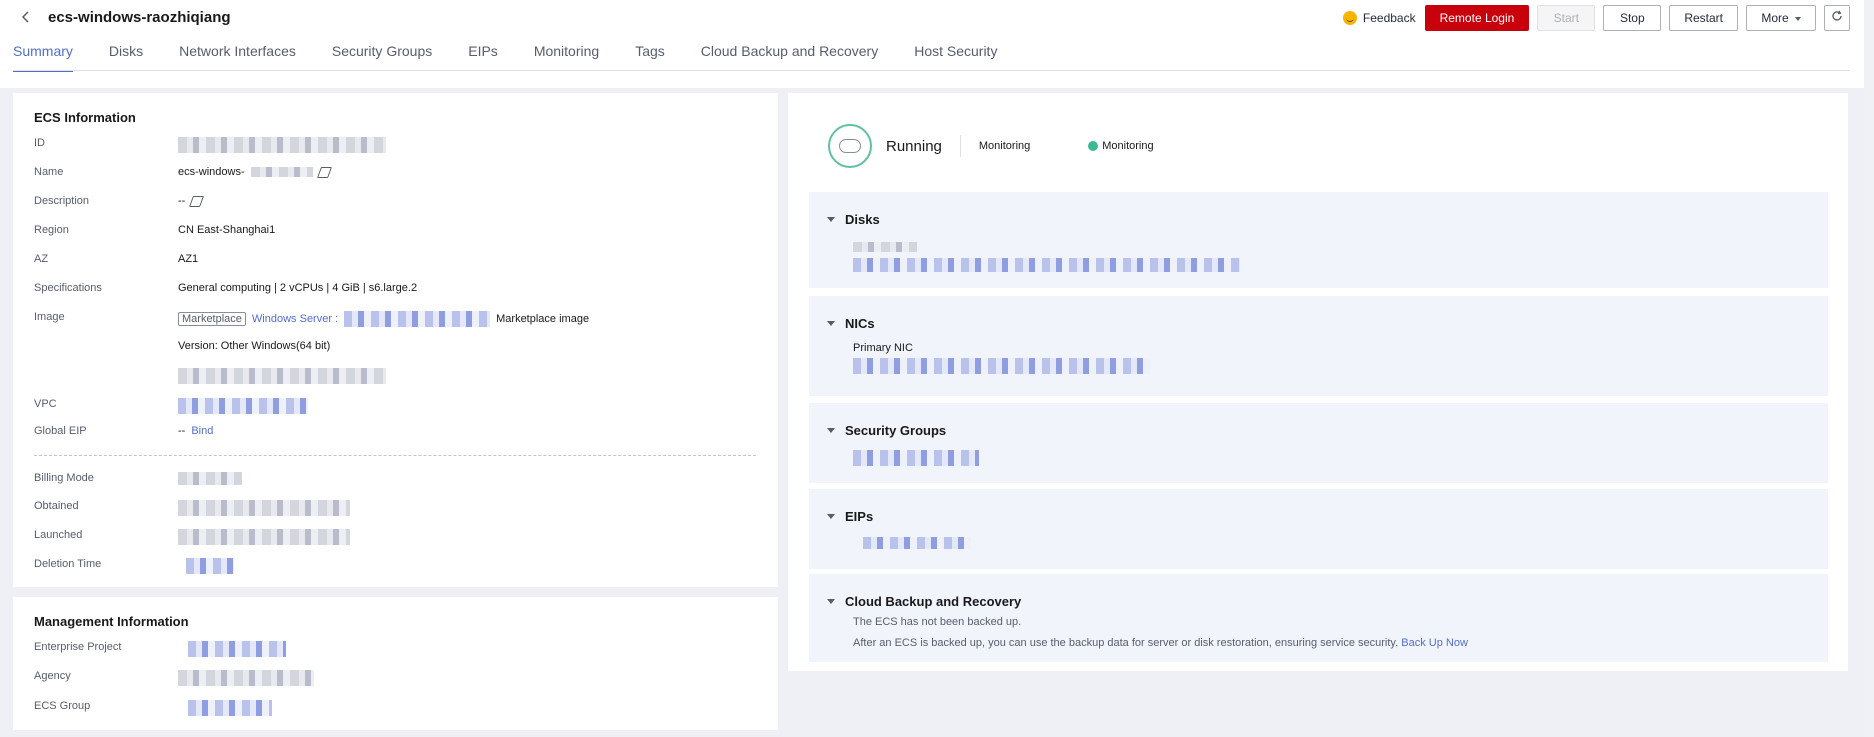  I want to click on tab-network-interfaces: Network Interfaces, so click(237, 57).